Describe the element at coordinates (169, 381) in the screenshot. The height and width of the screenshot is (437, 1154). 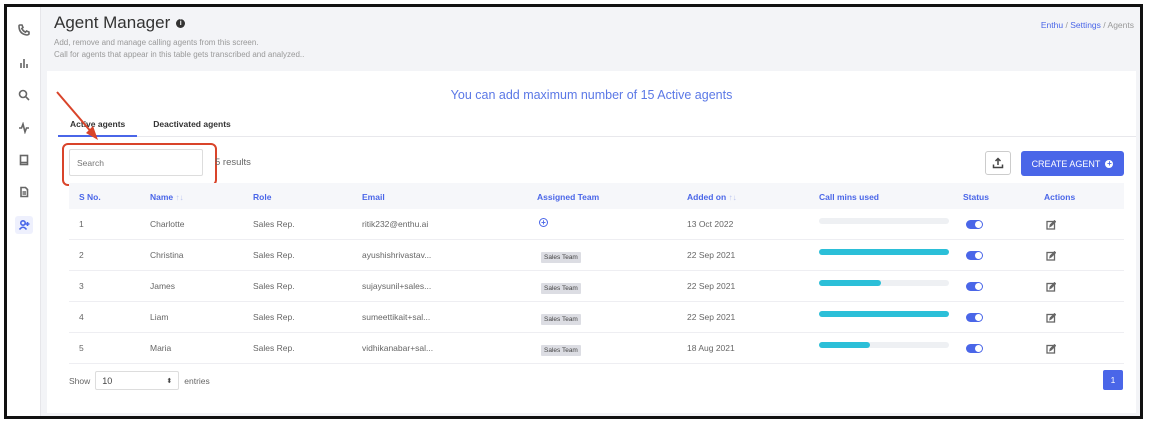
I see `chevron-updown-icon: ⬍` at that location.